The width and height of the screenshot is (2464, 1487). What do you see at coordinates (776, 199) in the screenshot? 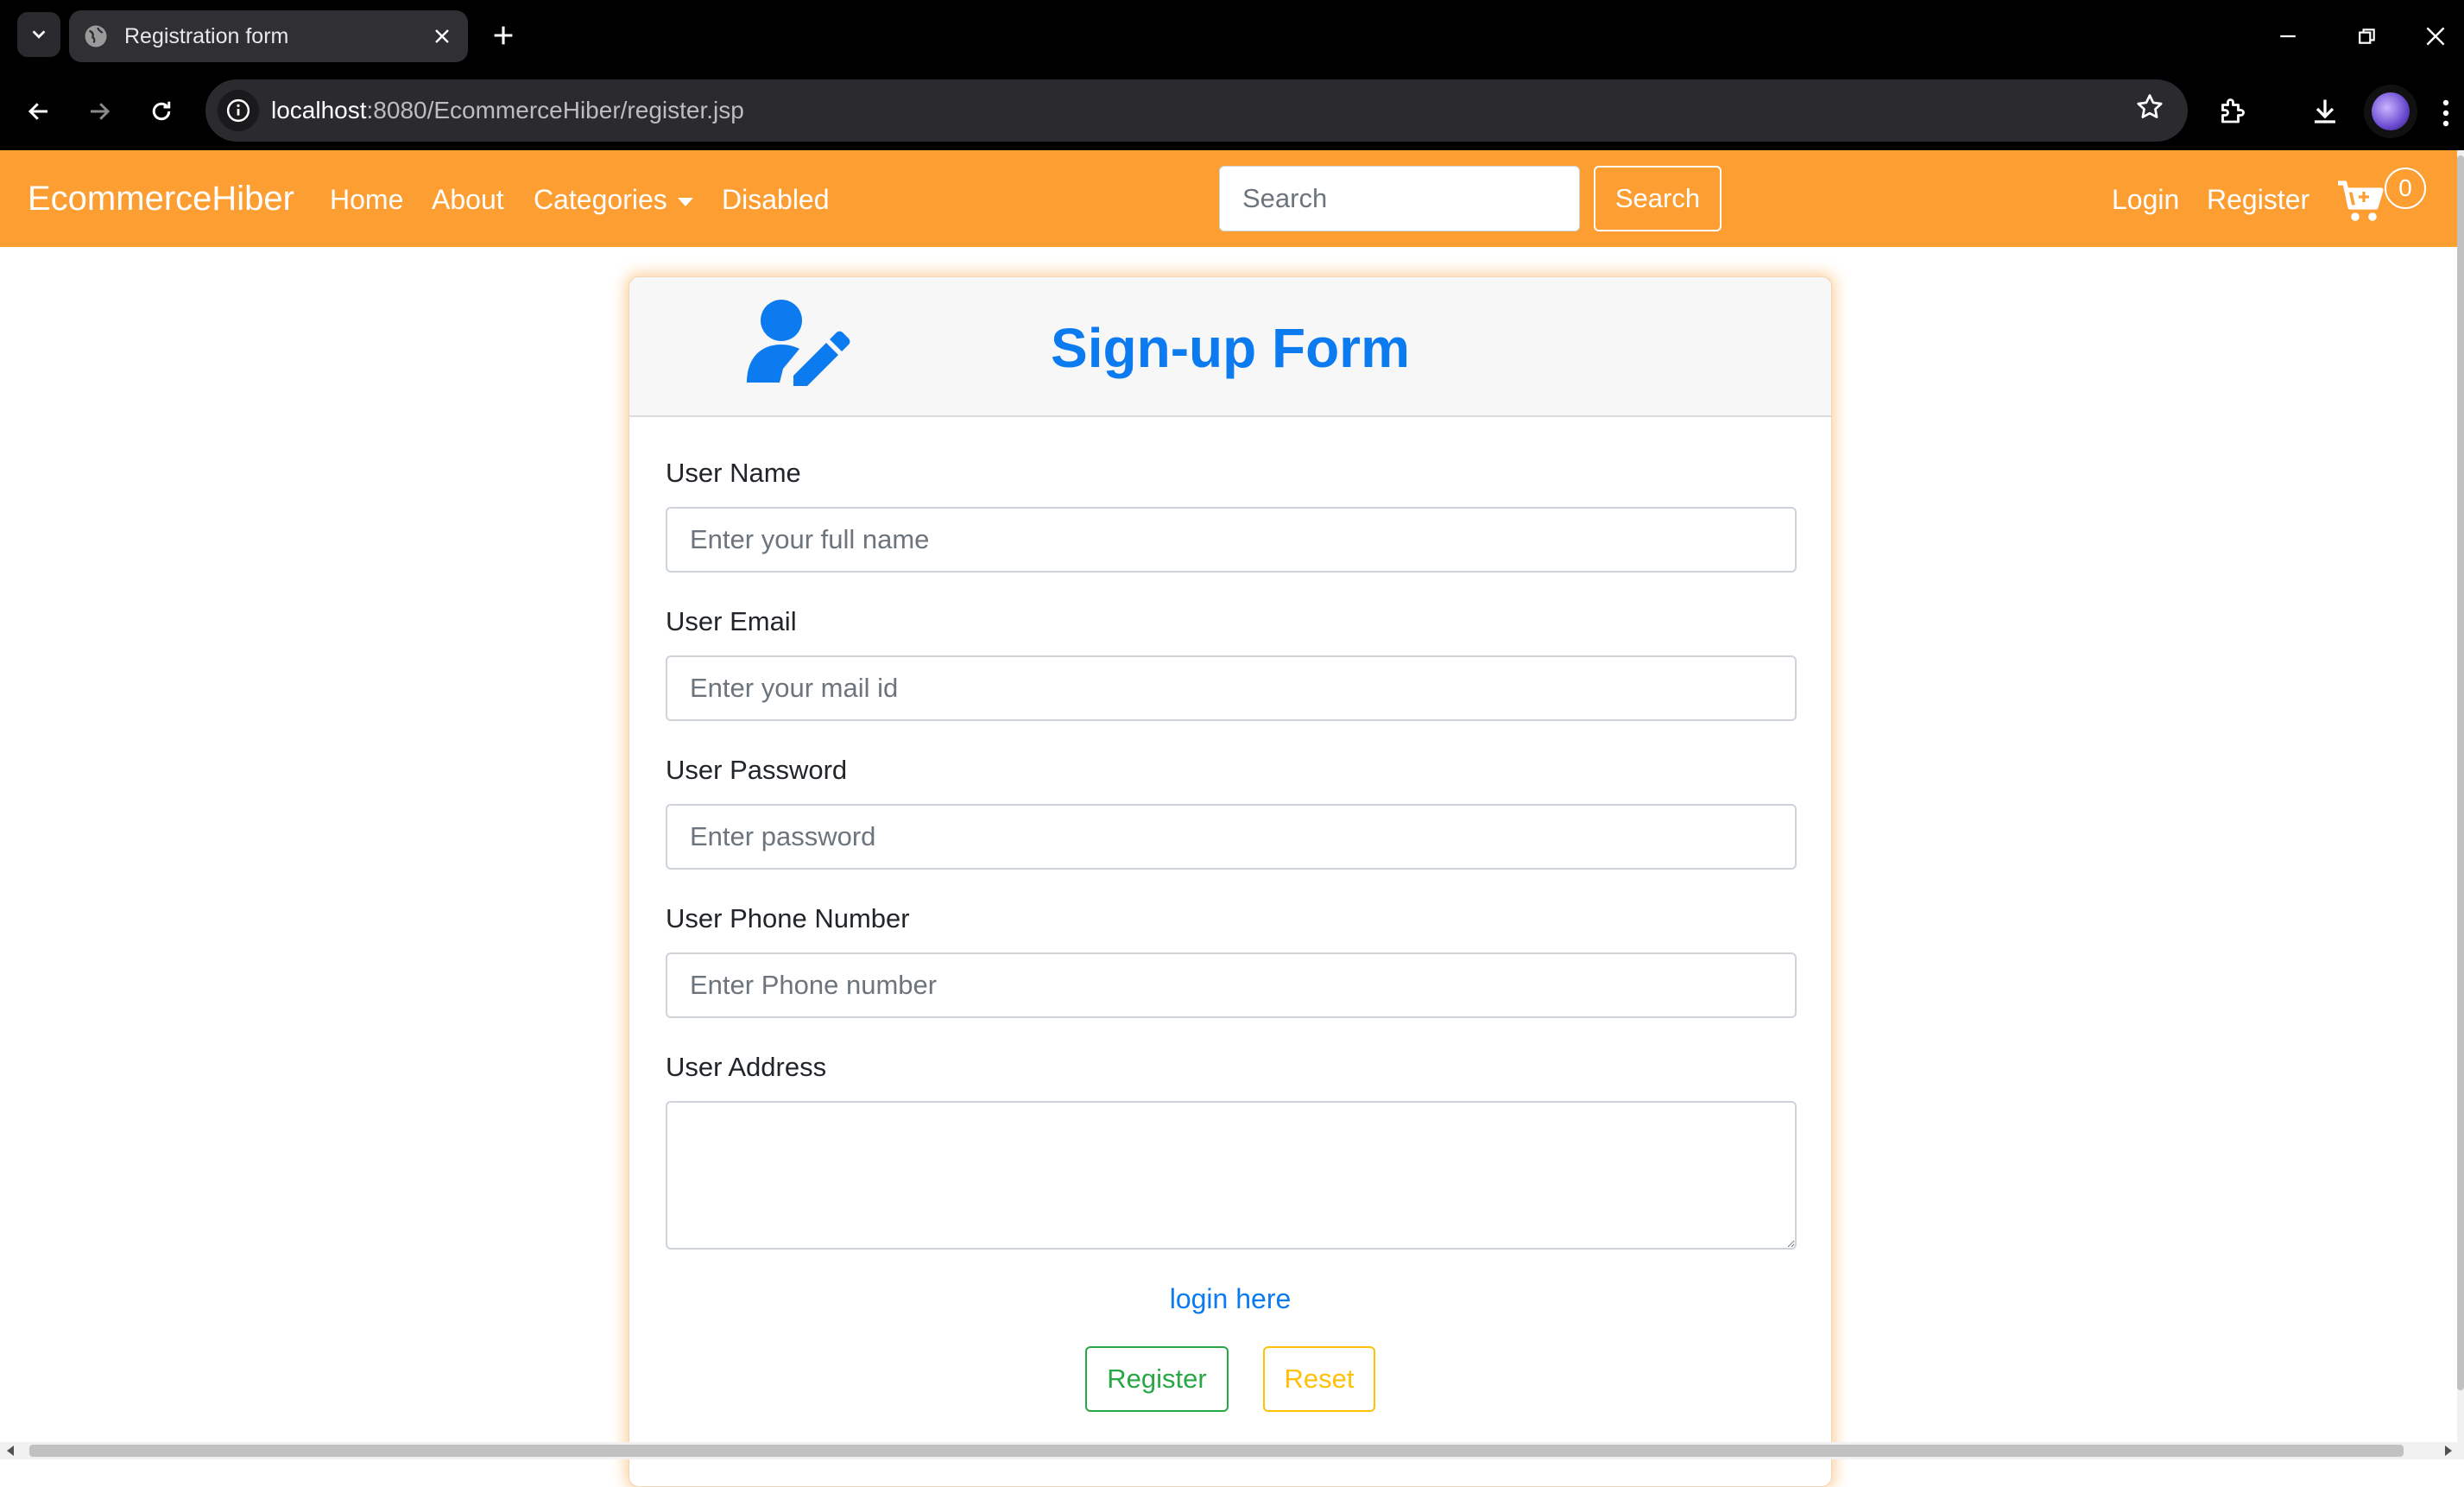
I see `nav-link-disabled: Disabled` at bounding box center [776, 199].